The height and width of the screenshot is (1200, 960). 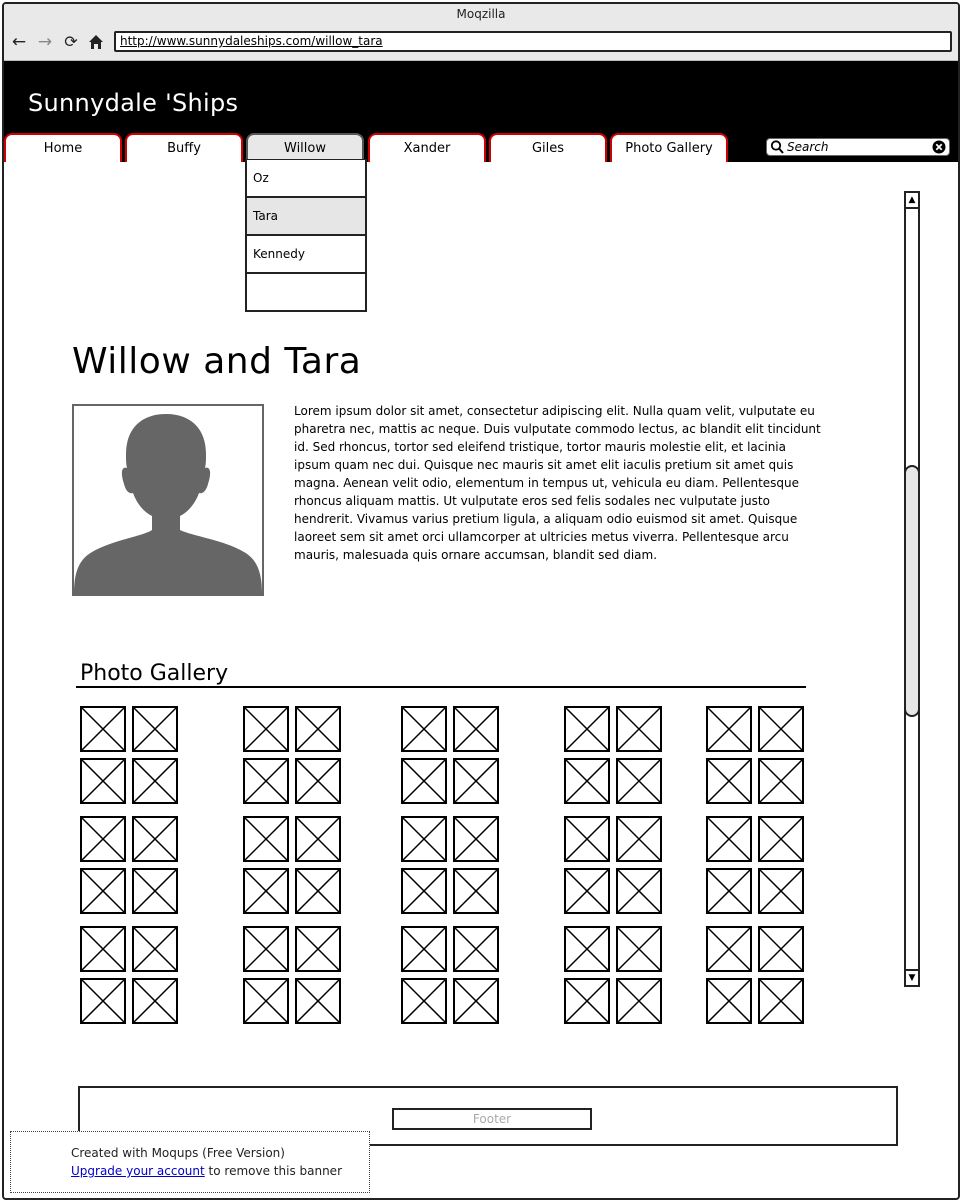 I want to click on scrollbar-thumb, so click(x=912, y=591).